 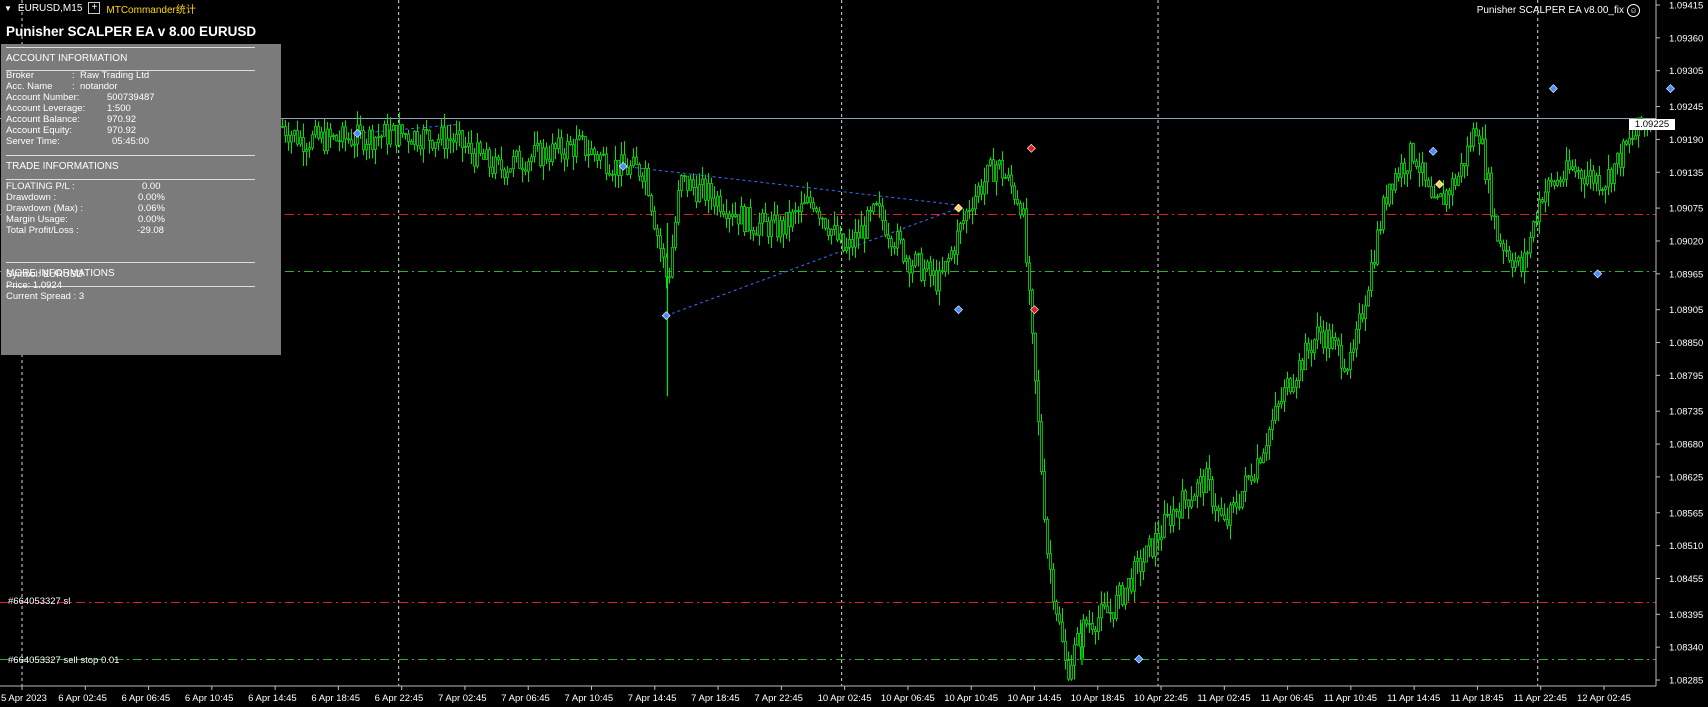 I want to click on add-indicator-button: +, so click(x=94, y=8).